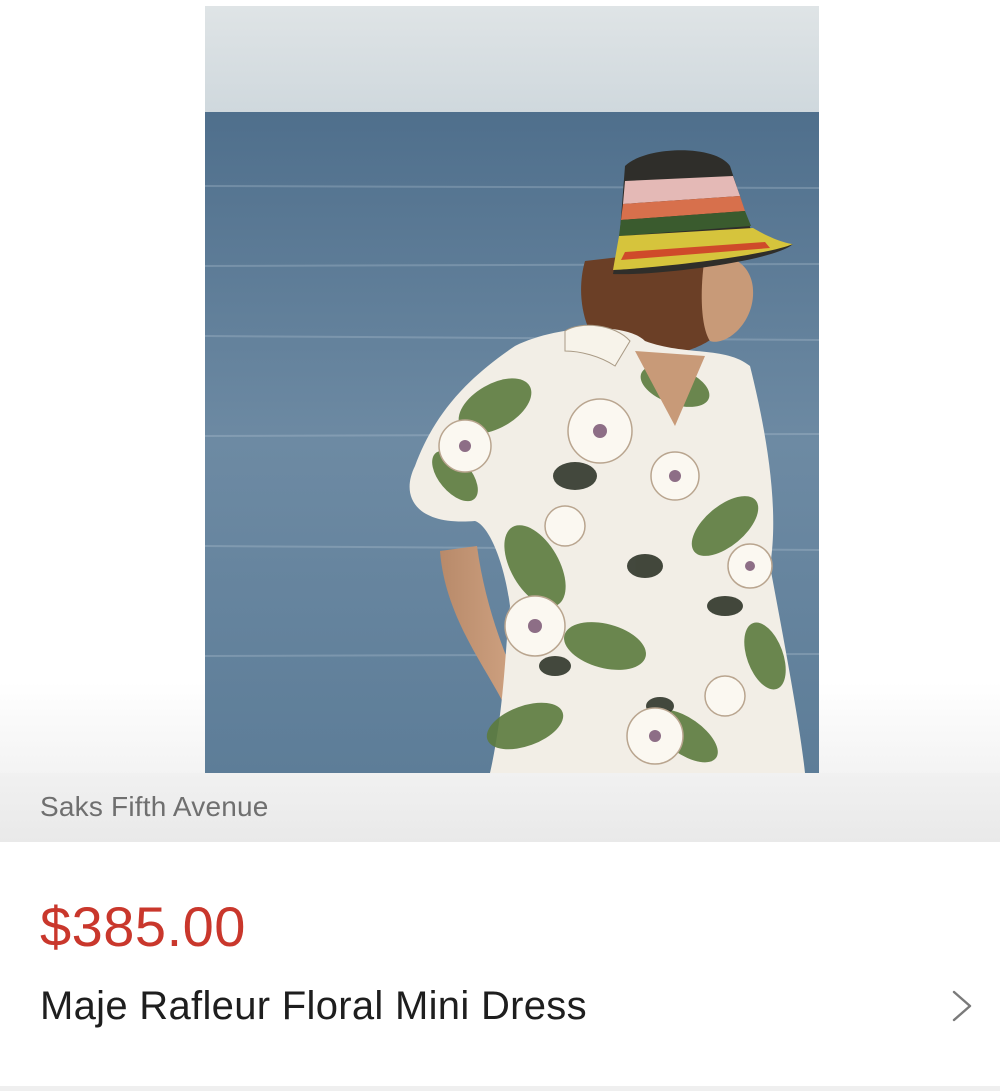 Image resolution: width=1000 pixels, height=1091 pixels. Describe the element at coordinates (143, 926) in the screenshot. I see `product-price: $385.00` at that location.